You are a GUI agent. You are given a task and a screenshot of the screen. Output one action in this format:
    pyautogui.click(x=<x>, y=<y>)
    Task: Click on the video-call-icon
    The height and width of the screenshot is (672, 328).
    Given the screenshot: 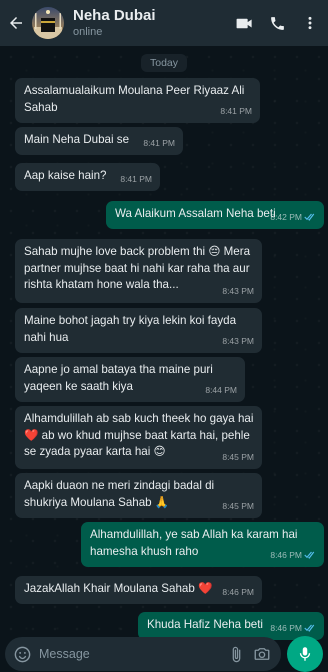 What is the action you would take?
    pyautogui.click(x=244, y=23)
    